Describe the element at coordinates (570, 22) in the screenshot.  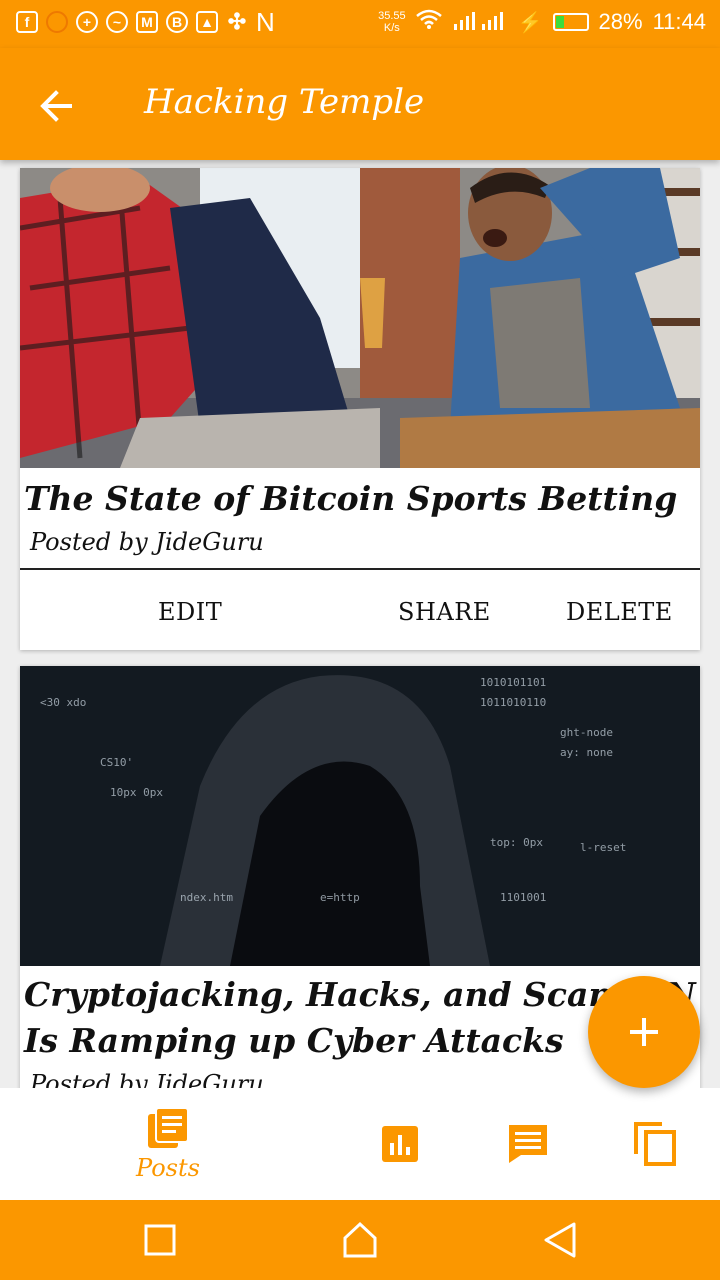
I see `battery-icon` at that location.